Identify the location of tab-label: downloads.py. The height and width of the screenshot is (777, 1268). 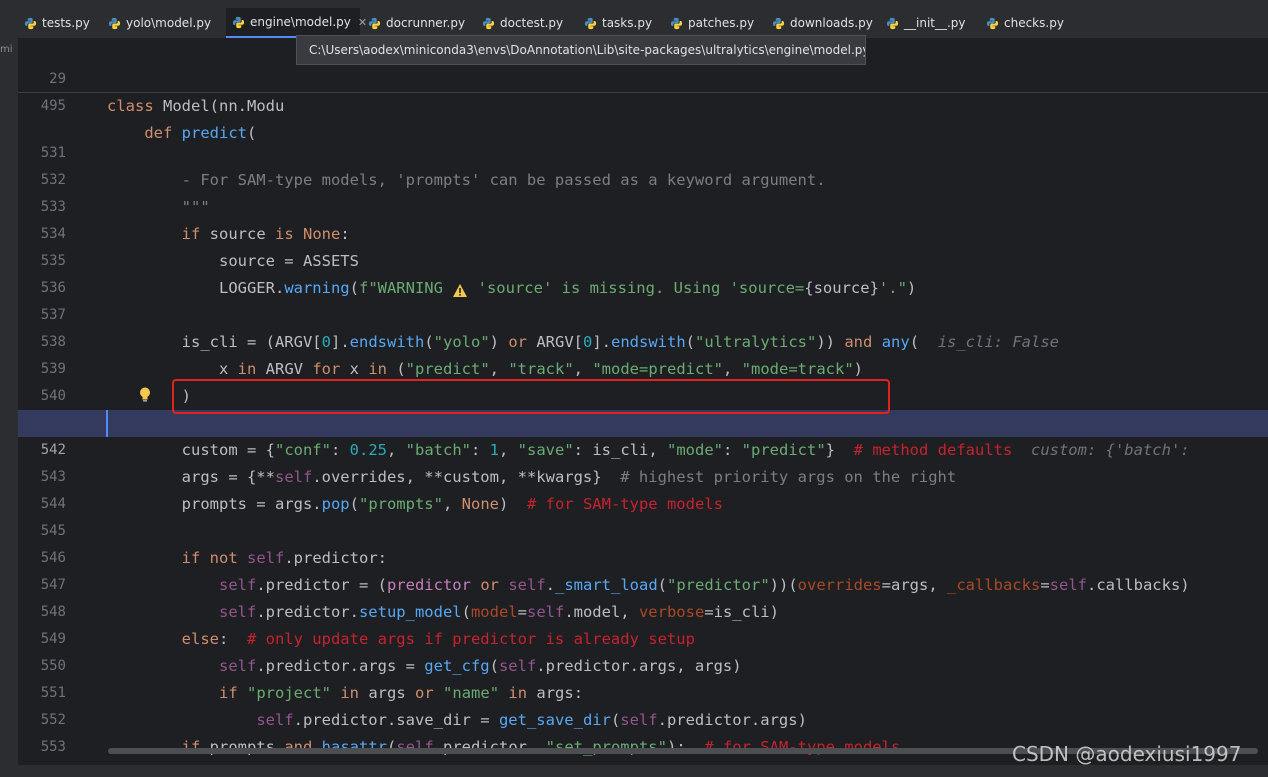
(831, 23).